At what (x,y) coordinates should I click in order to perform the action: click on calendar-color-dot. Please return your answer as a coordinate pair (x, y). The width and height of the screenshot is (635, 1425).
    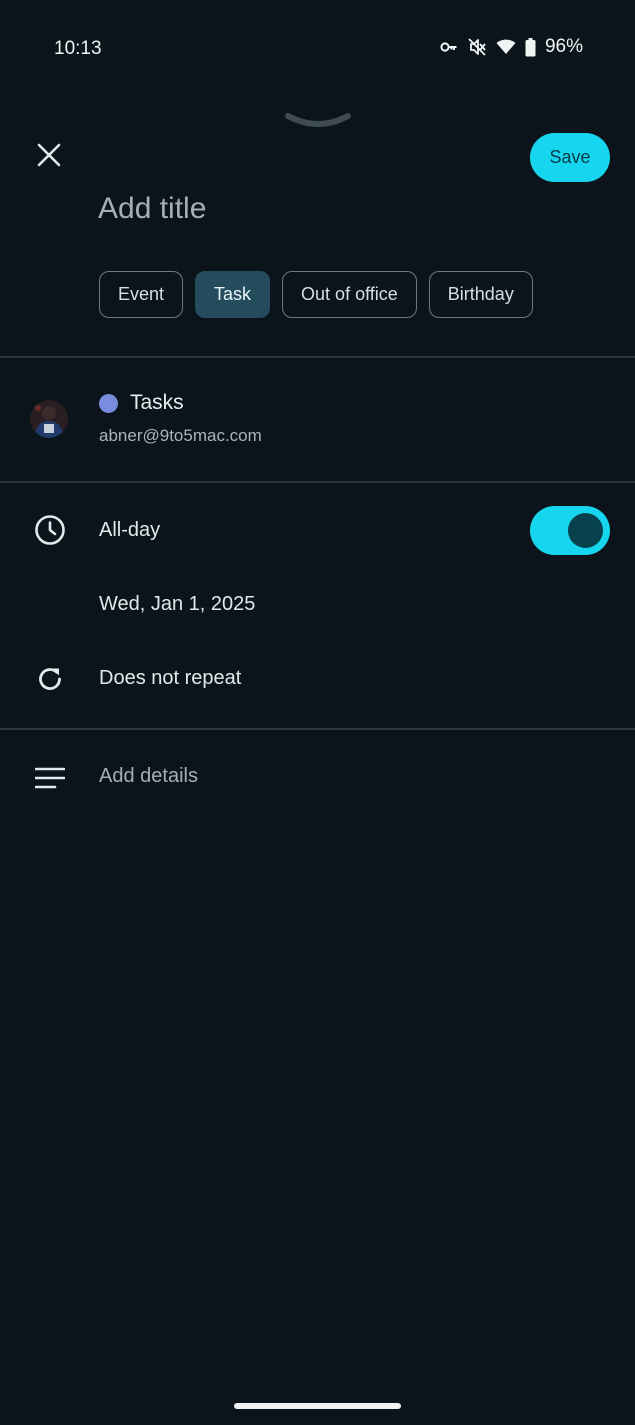
    Looking at the image, I should click on (108, 403).